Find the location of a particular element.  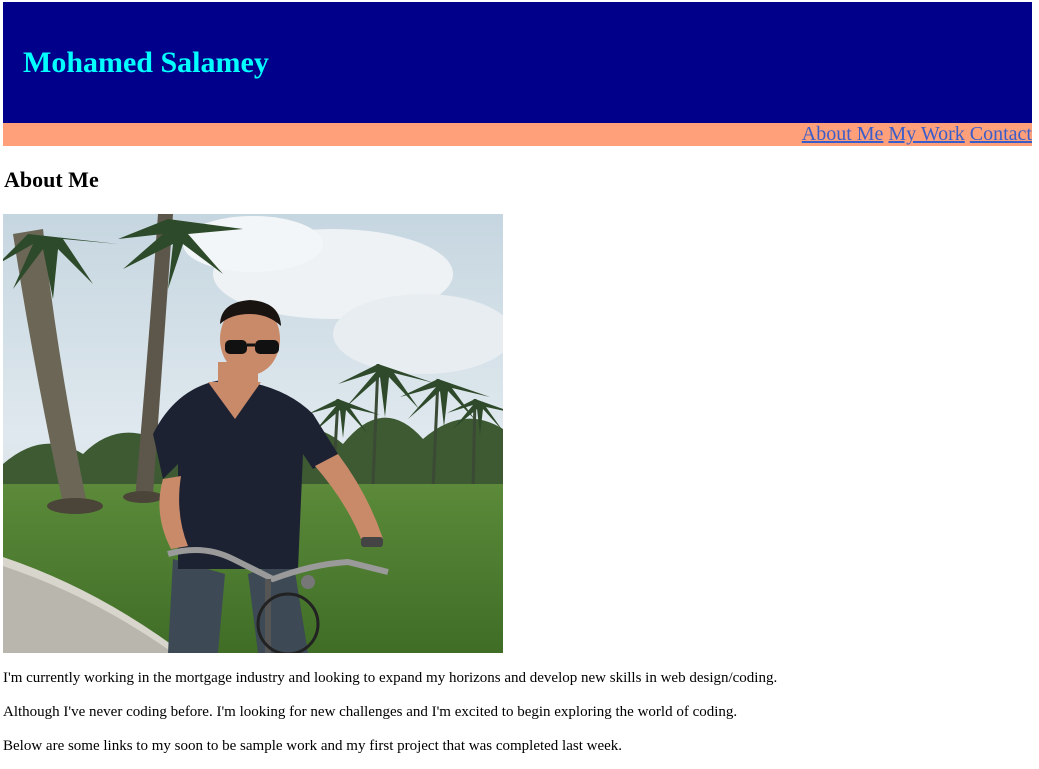

nav-link-about-me: About Me is located at coordinates (843, 134).